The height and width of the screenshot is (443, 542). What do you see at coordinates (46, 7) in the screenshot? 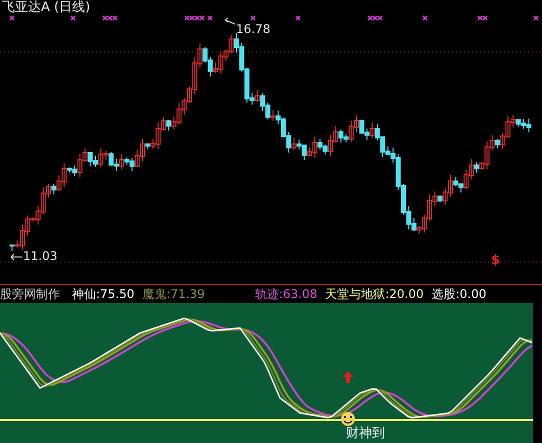
I see `chart-title: 飞亚达A (日线)` at bounding box center [46, 7].